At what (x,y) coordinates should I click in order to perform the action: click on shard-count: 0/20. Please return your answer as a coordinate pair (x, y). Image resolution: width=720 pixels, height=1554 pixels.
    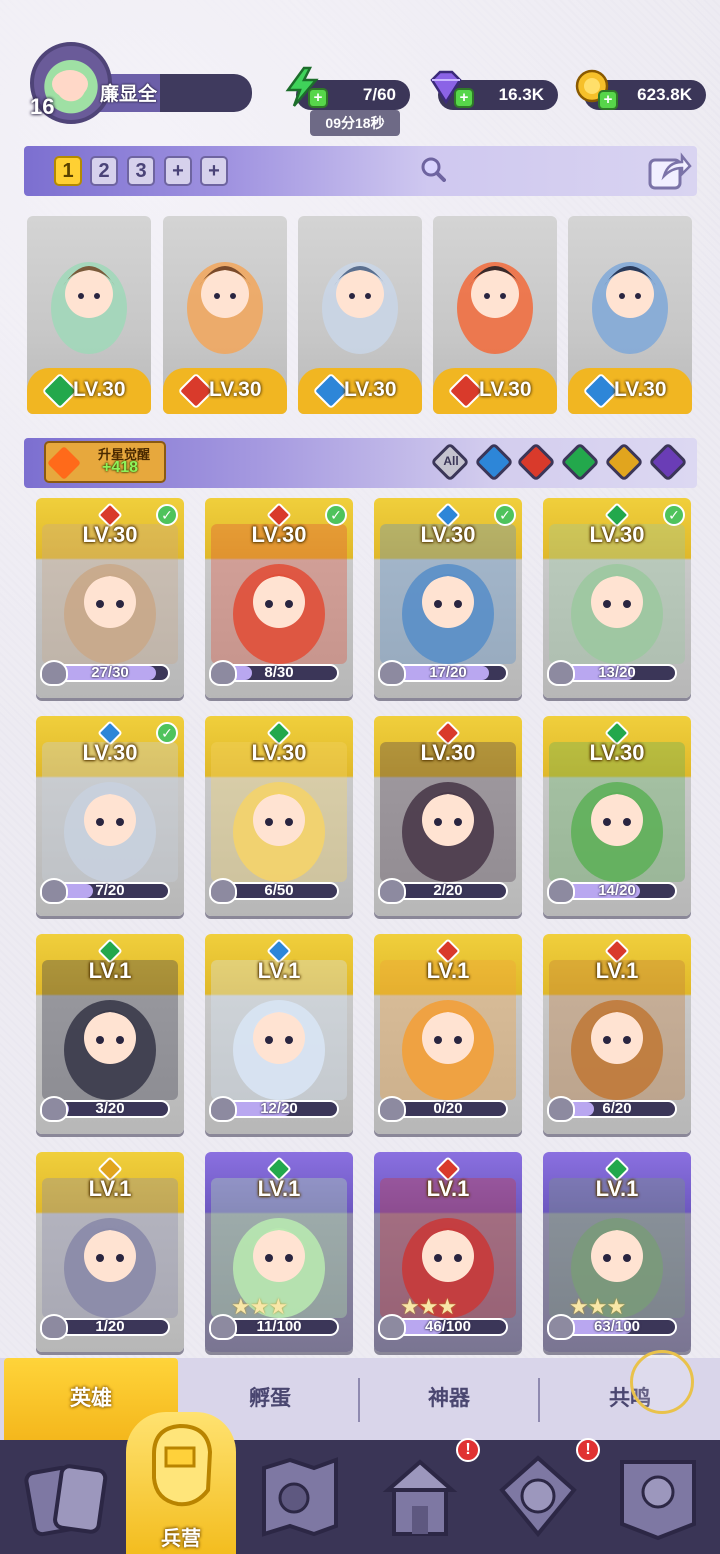
    Looking at the image, I should click on (448, 1108).